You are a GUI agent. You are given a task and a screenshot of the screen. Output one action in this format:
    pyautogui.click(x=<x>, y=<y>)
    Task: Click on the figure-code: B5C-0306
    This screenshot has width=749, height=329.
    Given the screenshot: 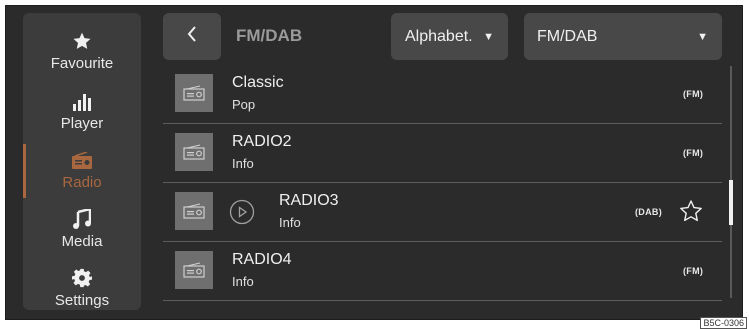 What is the action you would take?
    pyautogui.click(x=723, y=323)
    